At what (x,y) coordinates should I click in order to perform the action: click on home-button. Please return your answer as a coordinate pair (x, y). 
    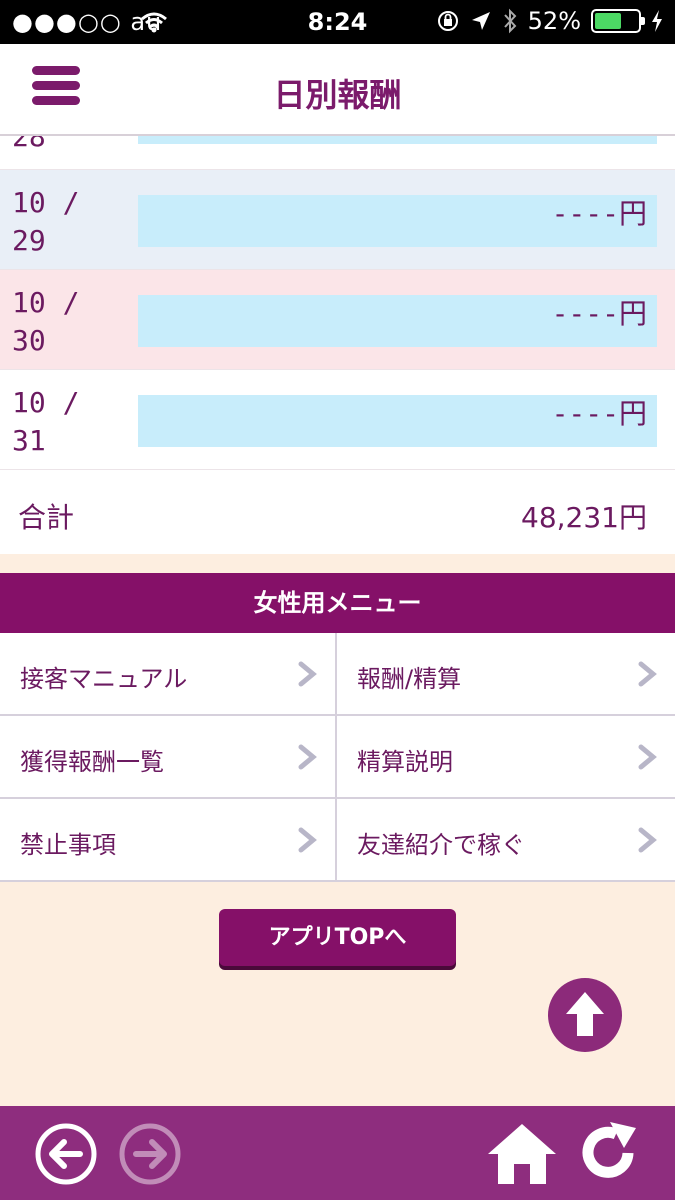
    Looking at the image, I should click on (522, 1155).